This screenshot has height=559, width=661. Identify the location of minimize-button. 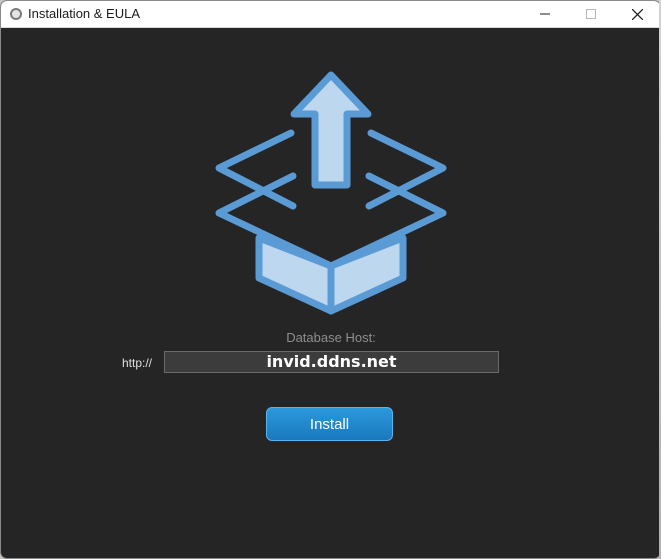
(545, 14).